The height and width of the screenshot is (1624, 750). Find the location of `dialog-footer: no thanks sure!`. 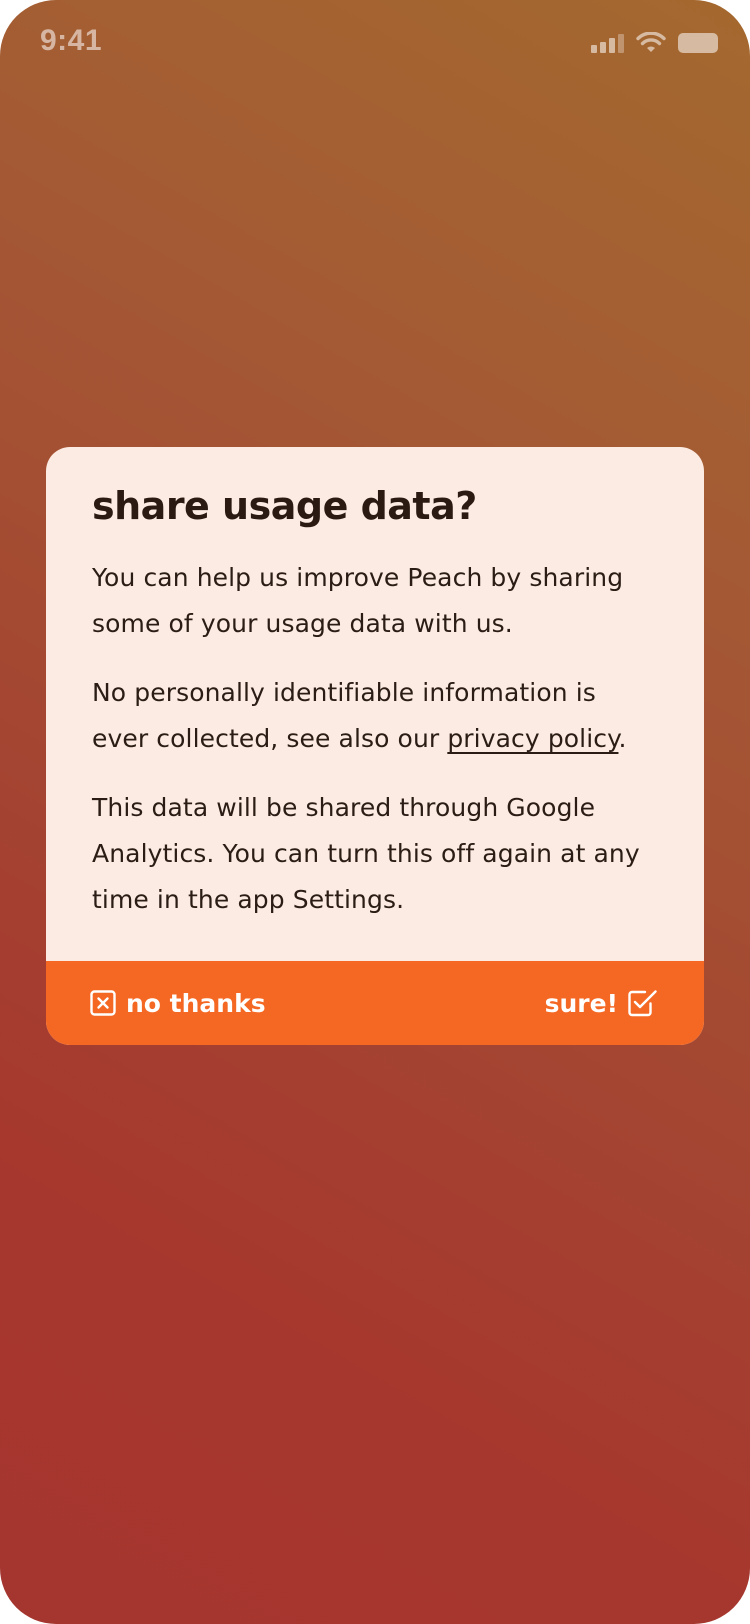

dialog-footer: no thanks sure! is located at coordinates (375, 1003).